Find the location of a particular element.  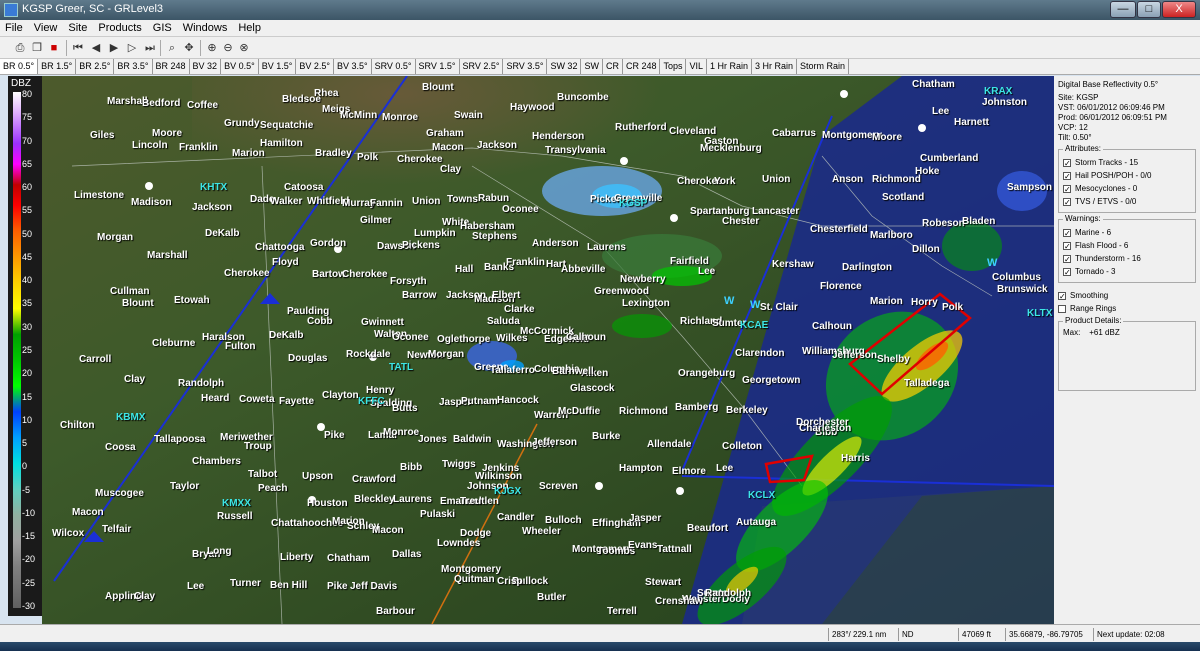

radar-station-label: TATL is located at coordinates (401, 367).